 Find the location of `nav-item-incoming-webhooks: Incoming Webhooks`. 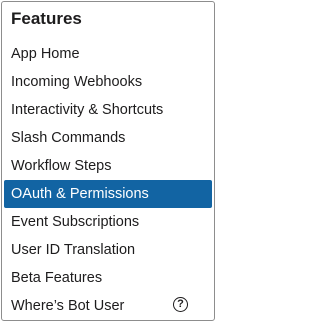

nav-item-incoming-webhooks: Incoming Webhooks is located at coordinates (108, 82).